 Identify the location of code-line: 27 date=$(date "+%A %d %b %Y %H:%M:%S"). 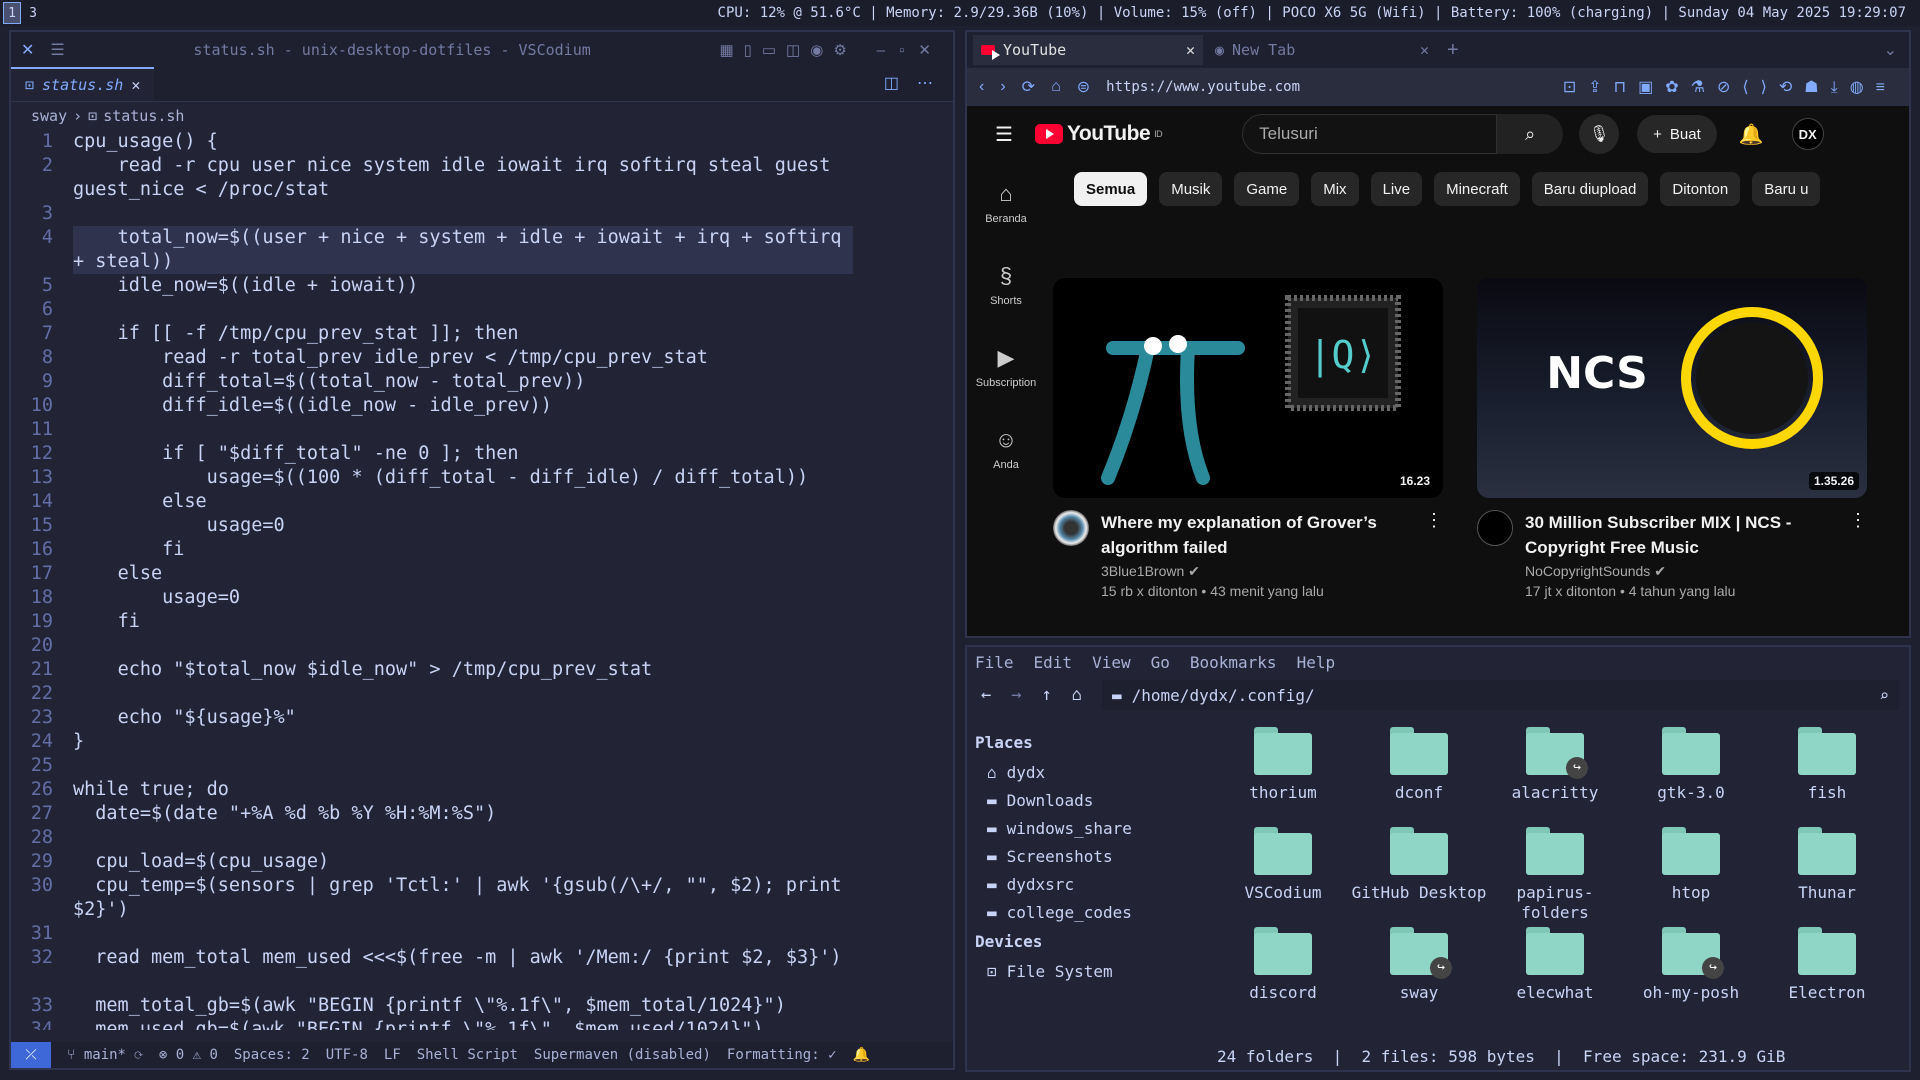
(482, 814).